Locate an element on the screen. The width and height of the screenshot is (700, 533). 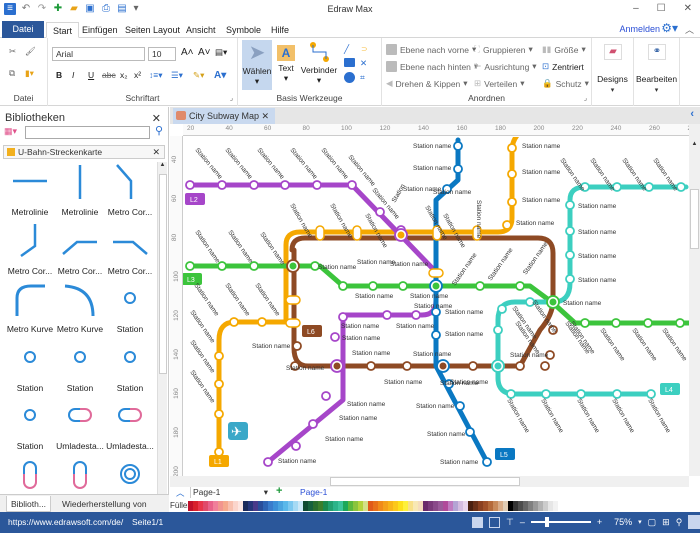
normal-view-icon is located at coordinates (477, 522).